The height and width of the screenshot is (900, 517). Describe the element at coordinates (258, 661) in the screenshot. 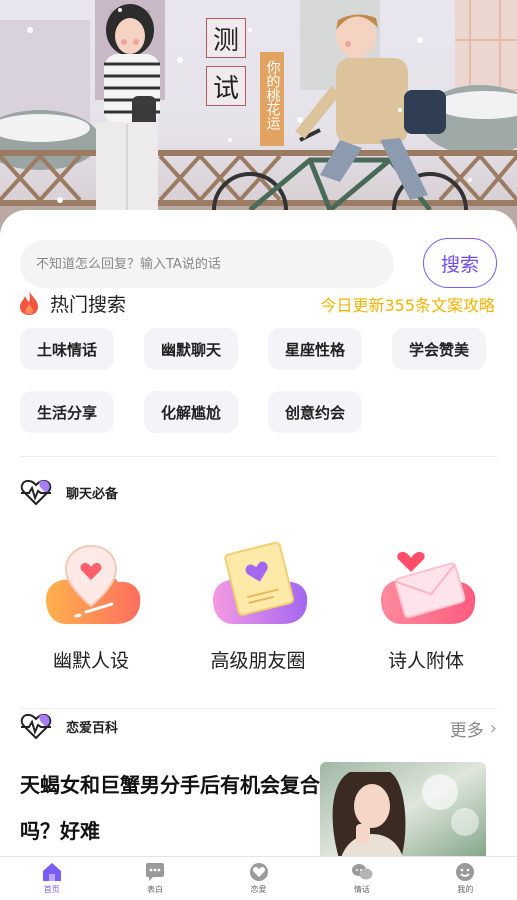

I see `feature-label: 高级朋友圈` at that location.